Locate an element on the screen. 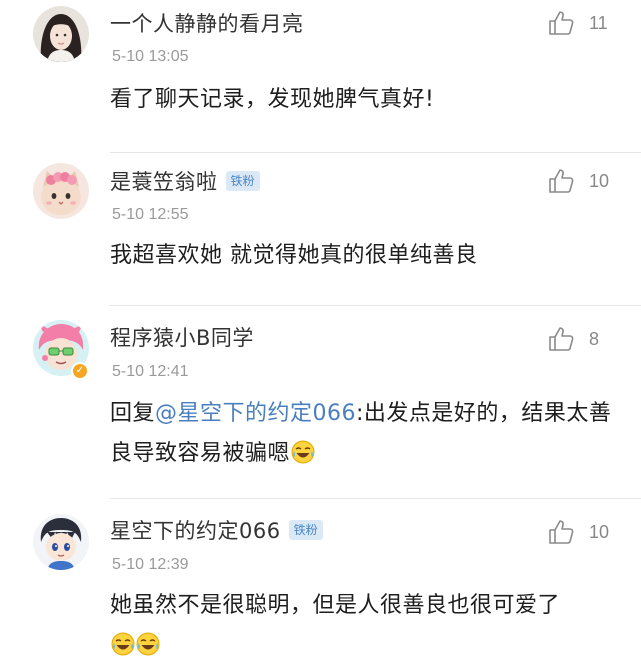 Image resolution: width=641 pixels, height=666 pixels. anime-boy-avatar-icon is located at coordinates (61, 542).